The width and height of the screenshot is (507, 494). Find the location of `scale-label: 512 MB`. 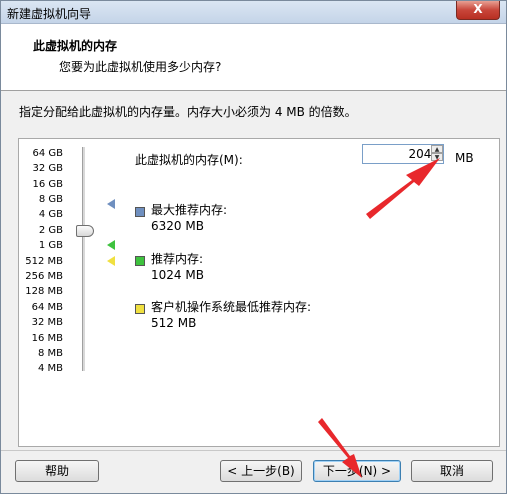

scale-label: 512 MB is located at coordinates (44, 261).